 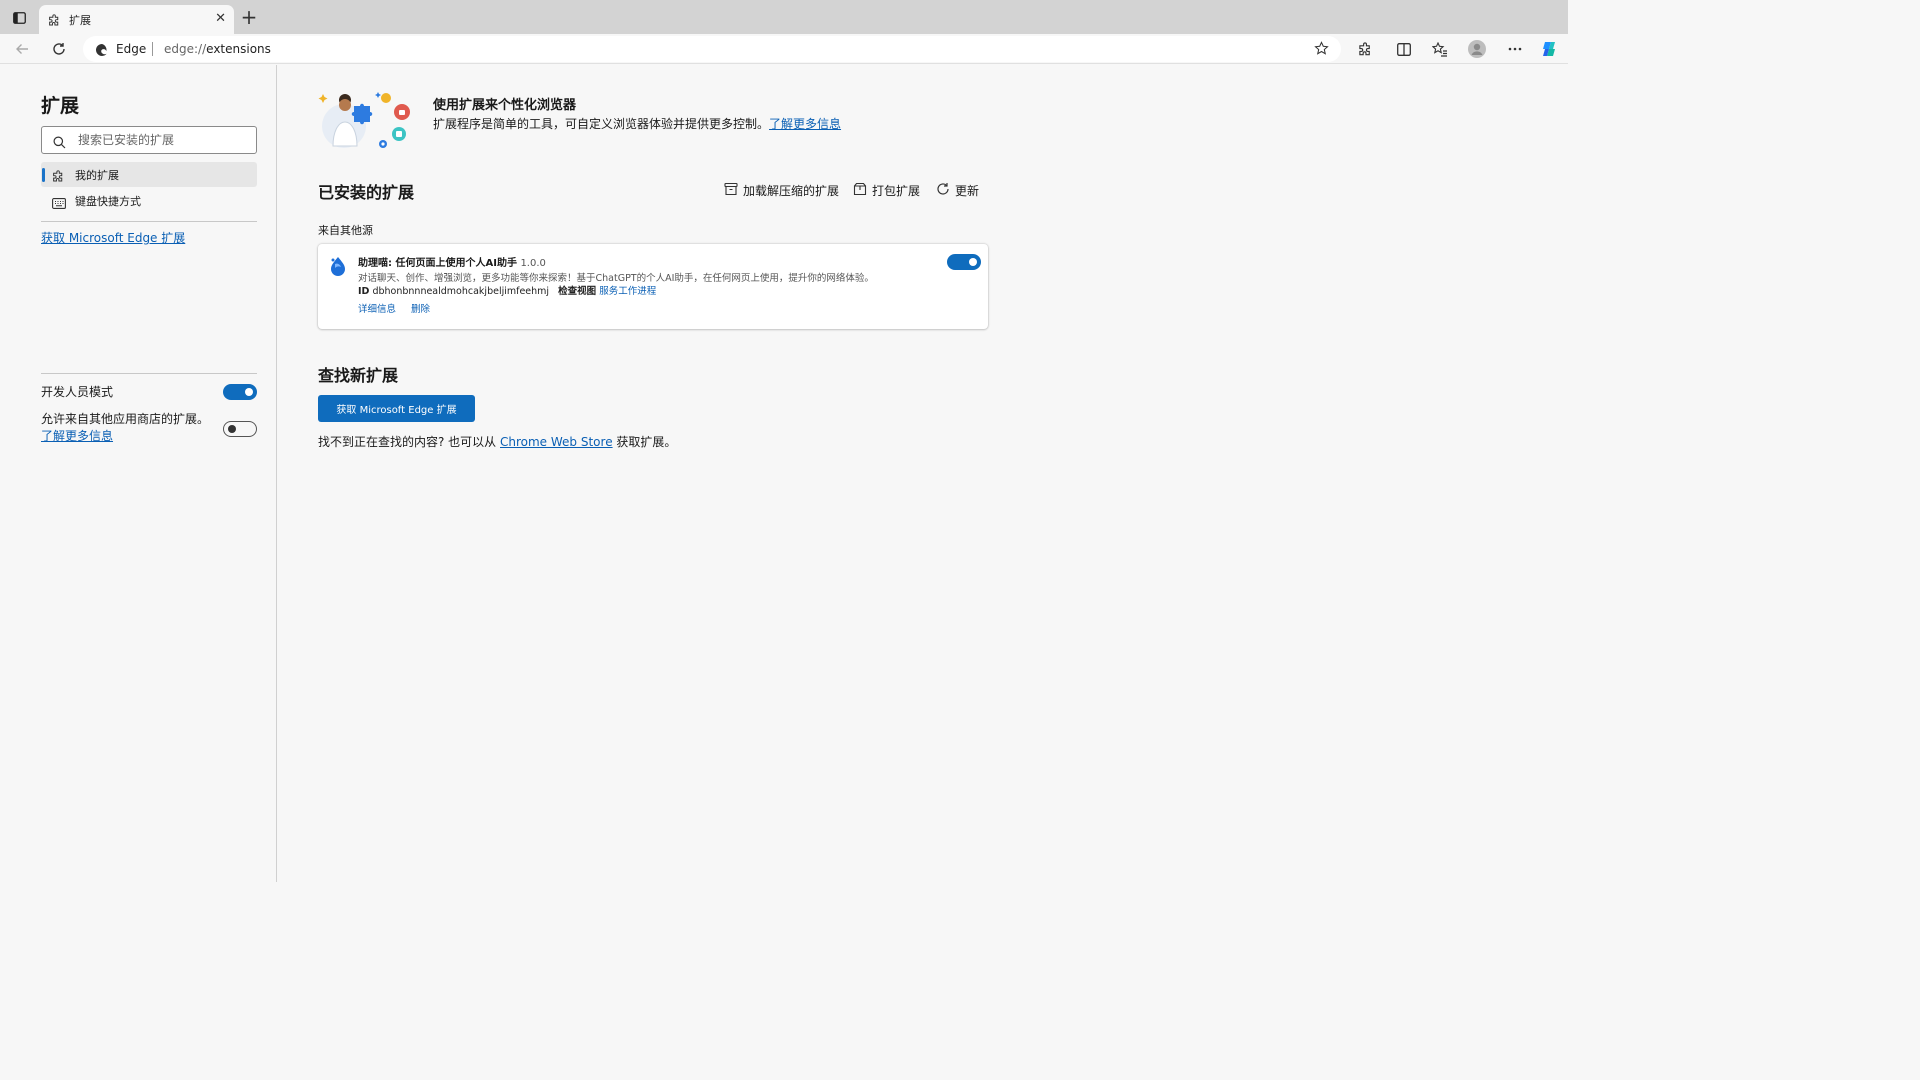 What do you see at coordinates (220, 19) in the screenshot?
I see `close-icon: ✕` at bounding box center [220, 19].